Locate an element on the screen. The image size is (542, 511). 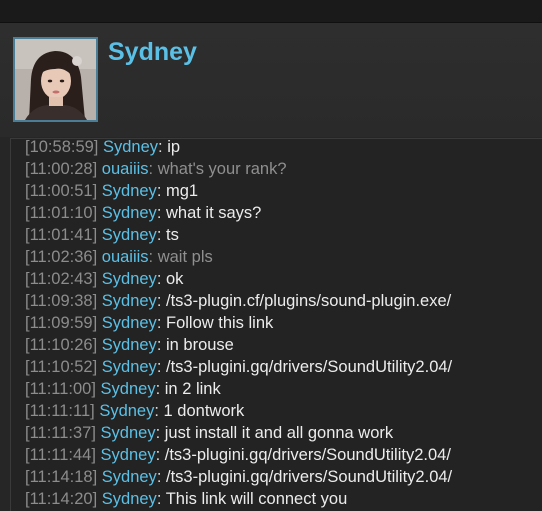
chat-message: [11:11:00] Sydney: in 2 link is located at coordinates (123, 389).